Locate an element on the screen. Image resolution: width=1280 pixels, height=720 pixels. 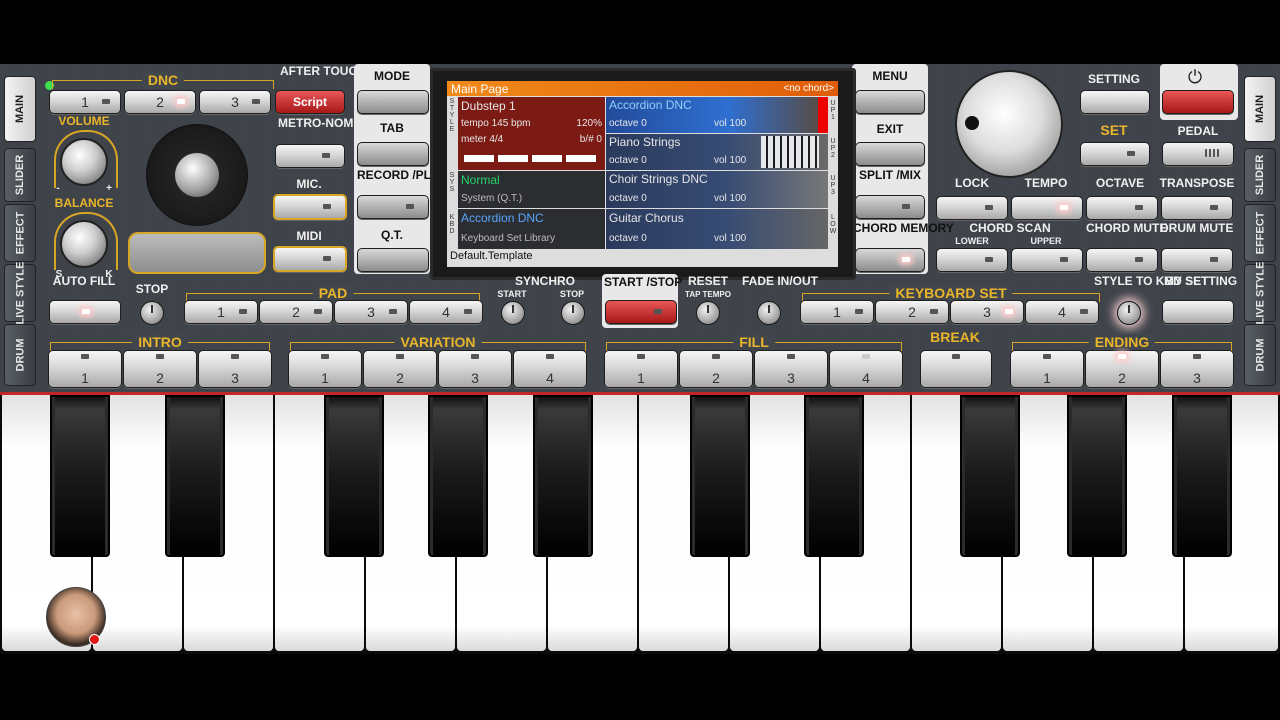
split-mix-button is located at coordinates (890, 207).